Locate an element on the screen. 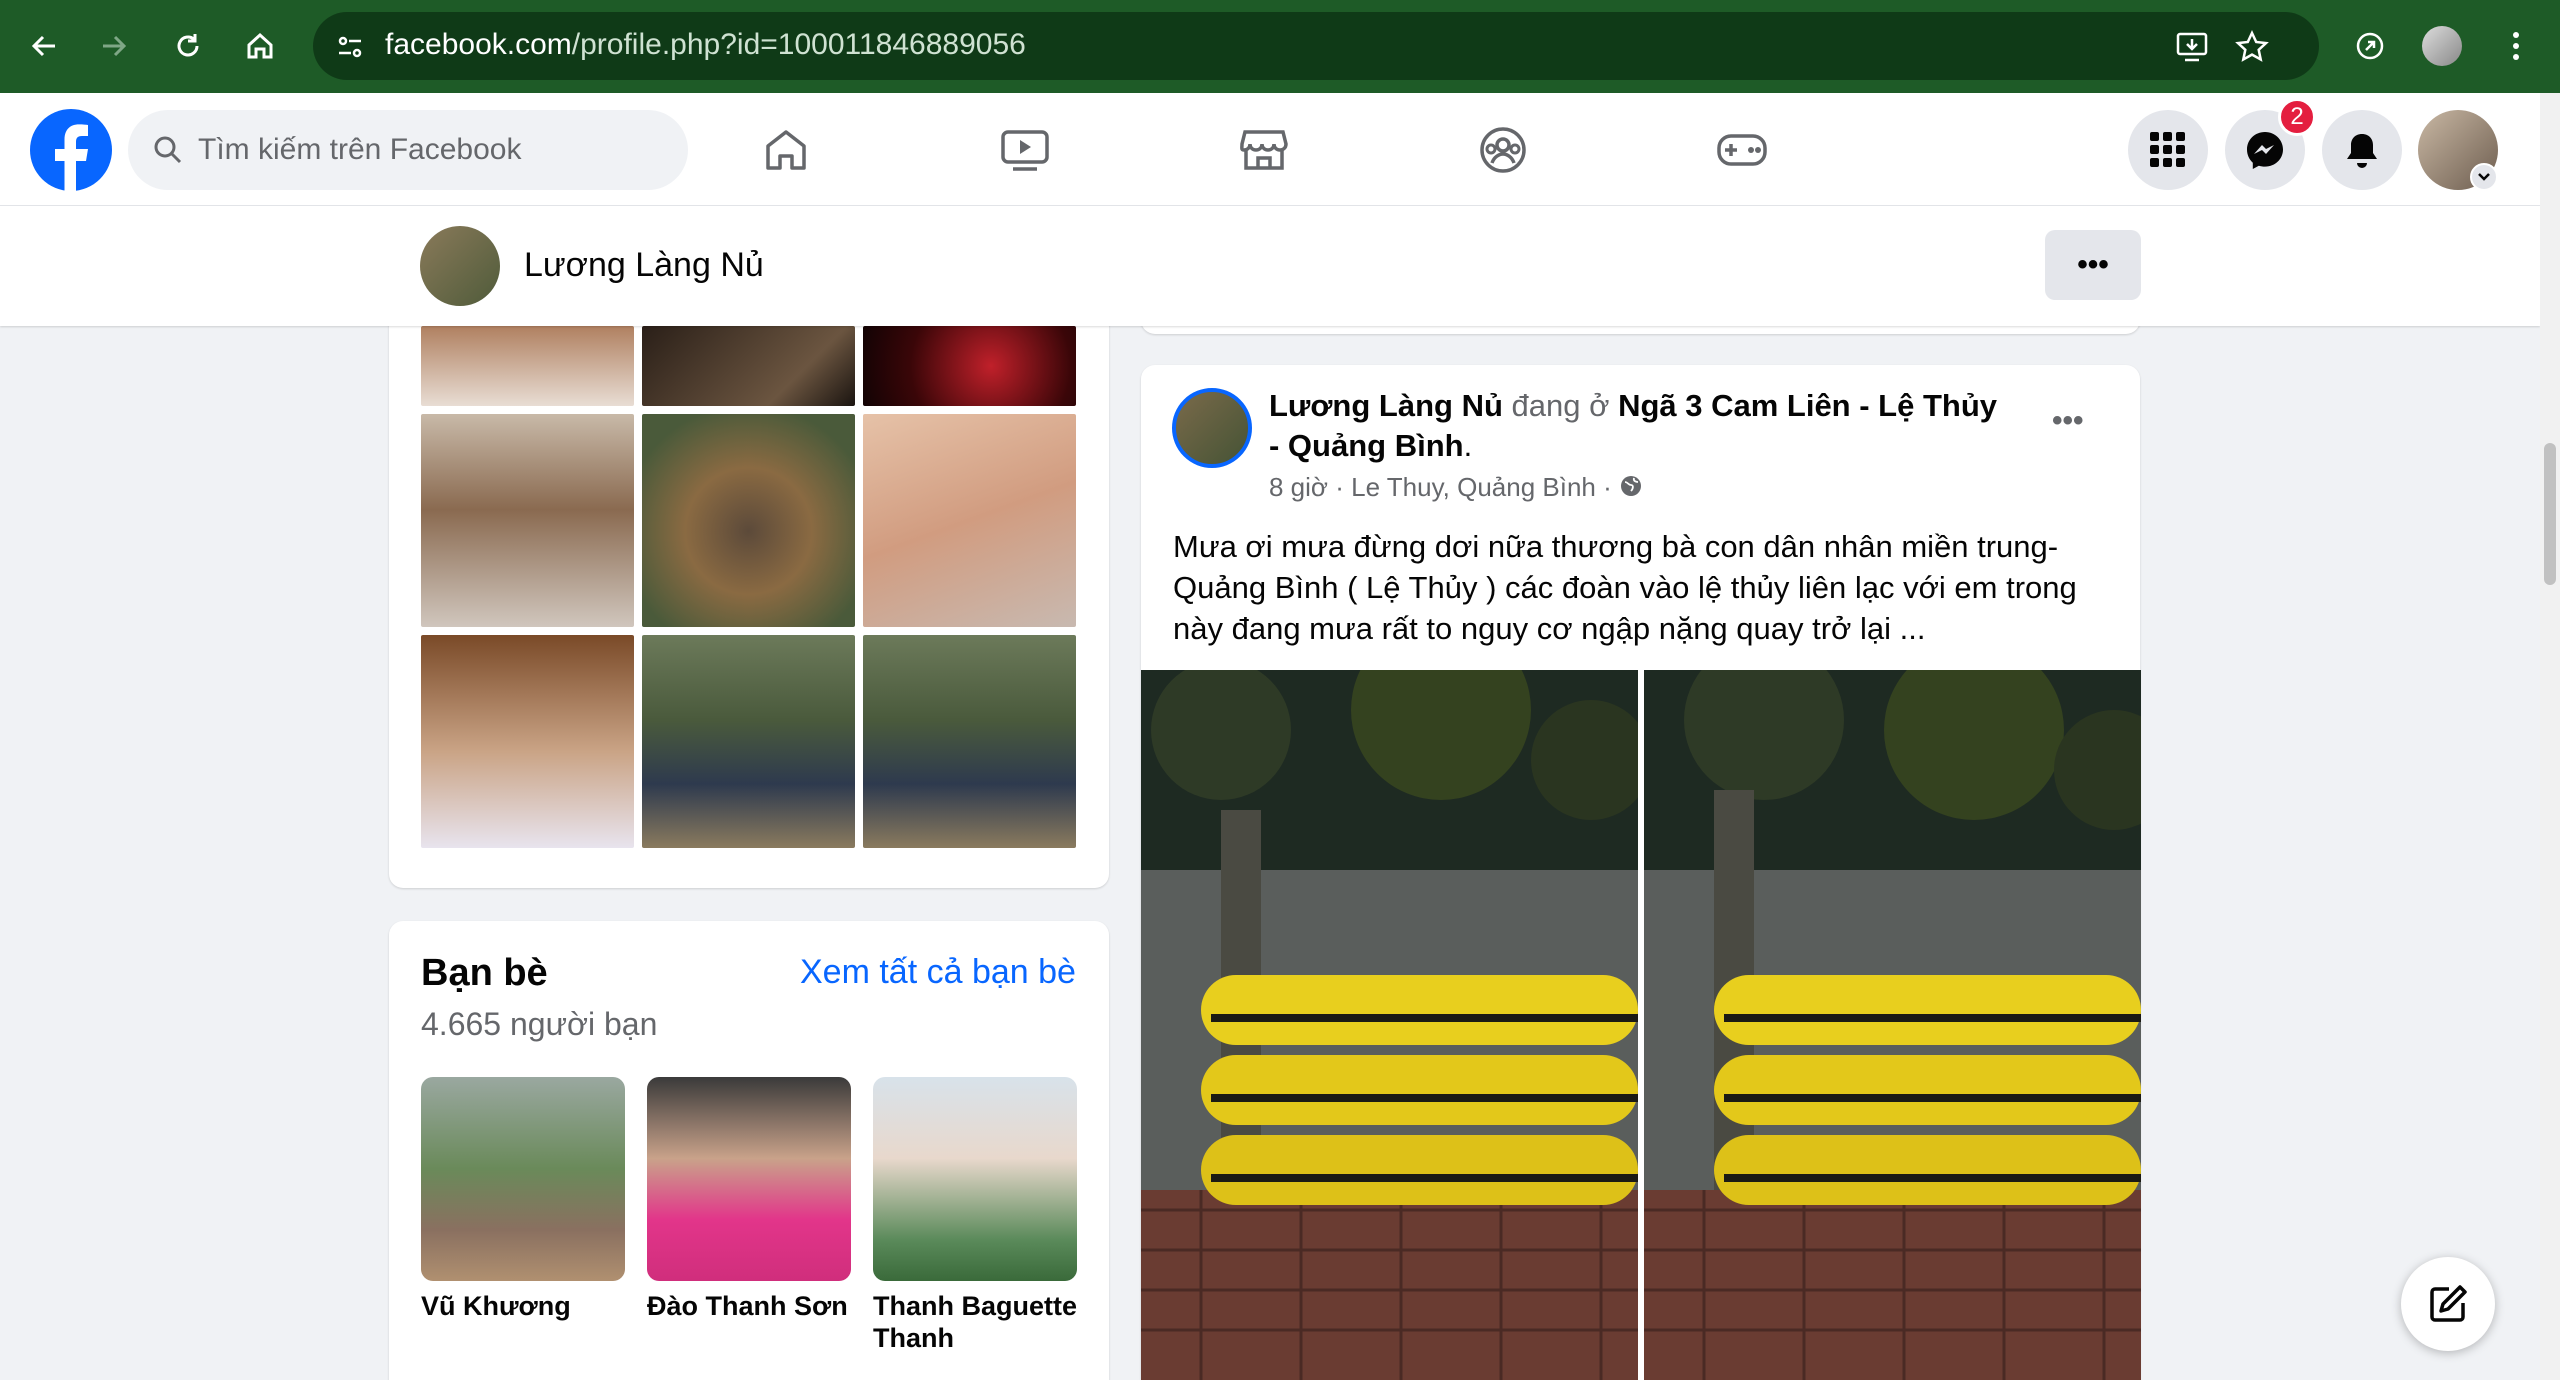 This screenshot has width=2560, height=1380. back-icon is located at coordinates (44, 46).